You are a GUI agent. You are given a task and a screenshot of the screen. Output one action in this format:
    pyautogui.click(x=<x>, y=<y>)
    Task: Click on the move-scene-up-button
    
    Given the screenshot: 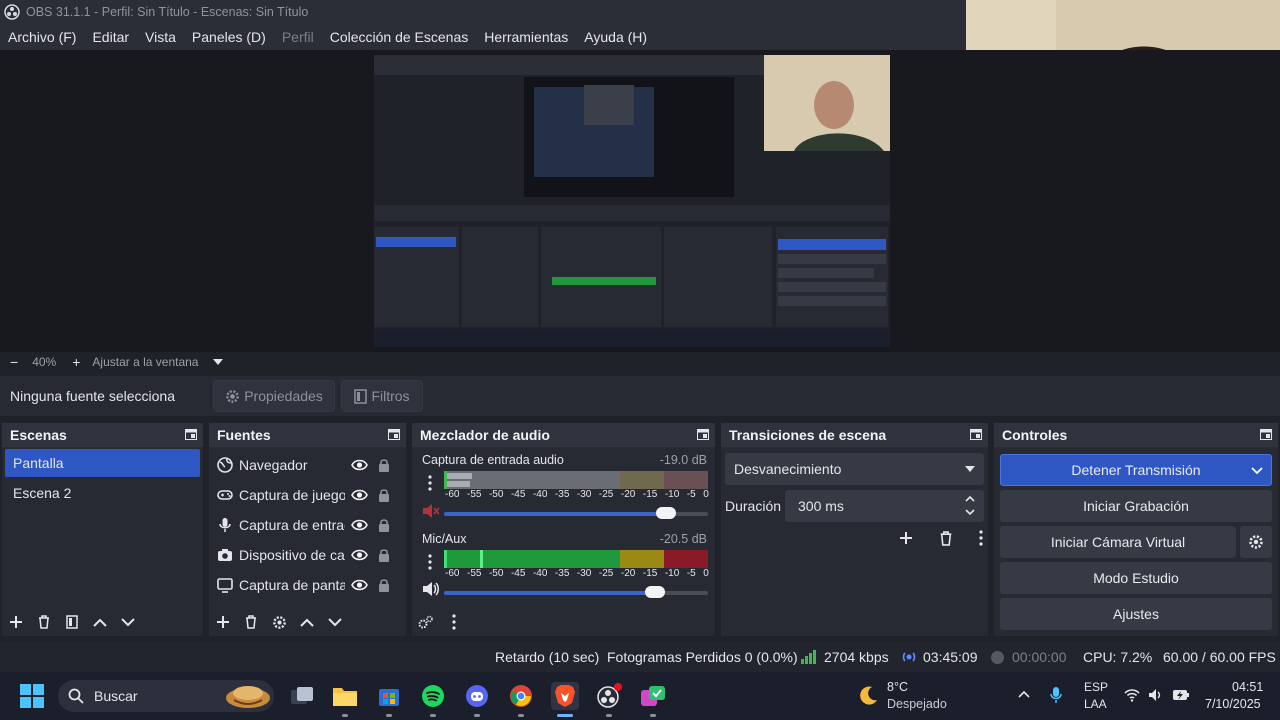 What is the action you would take?
    pyautogui.click(x=100, y=622)
    